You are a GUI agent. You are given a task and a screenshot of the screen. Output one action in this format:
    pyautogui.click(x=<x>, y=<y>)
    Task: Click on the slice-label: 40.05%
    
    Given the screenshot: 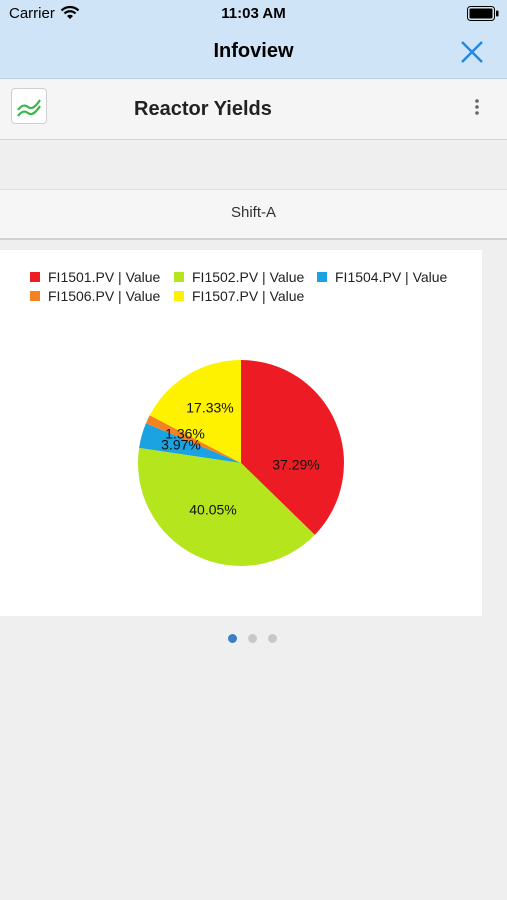 What is the action you would take?
    pyautogui.click(x=212, y=510)
    